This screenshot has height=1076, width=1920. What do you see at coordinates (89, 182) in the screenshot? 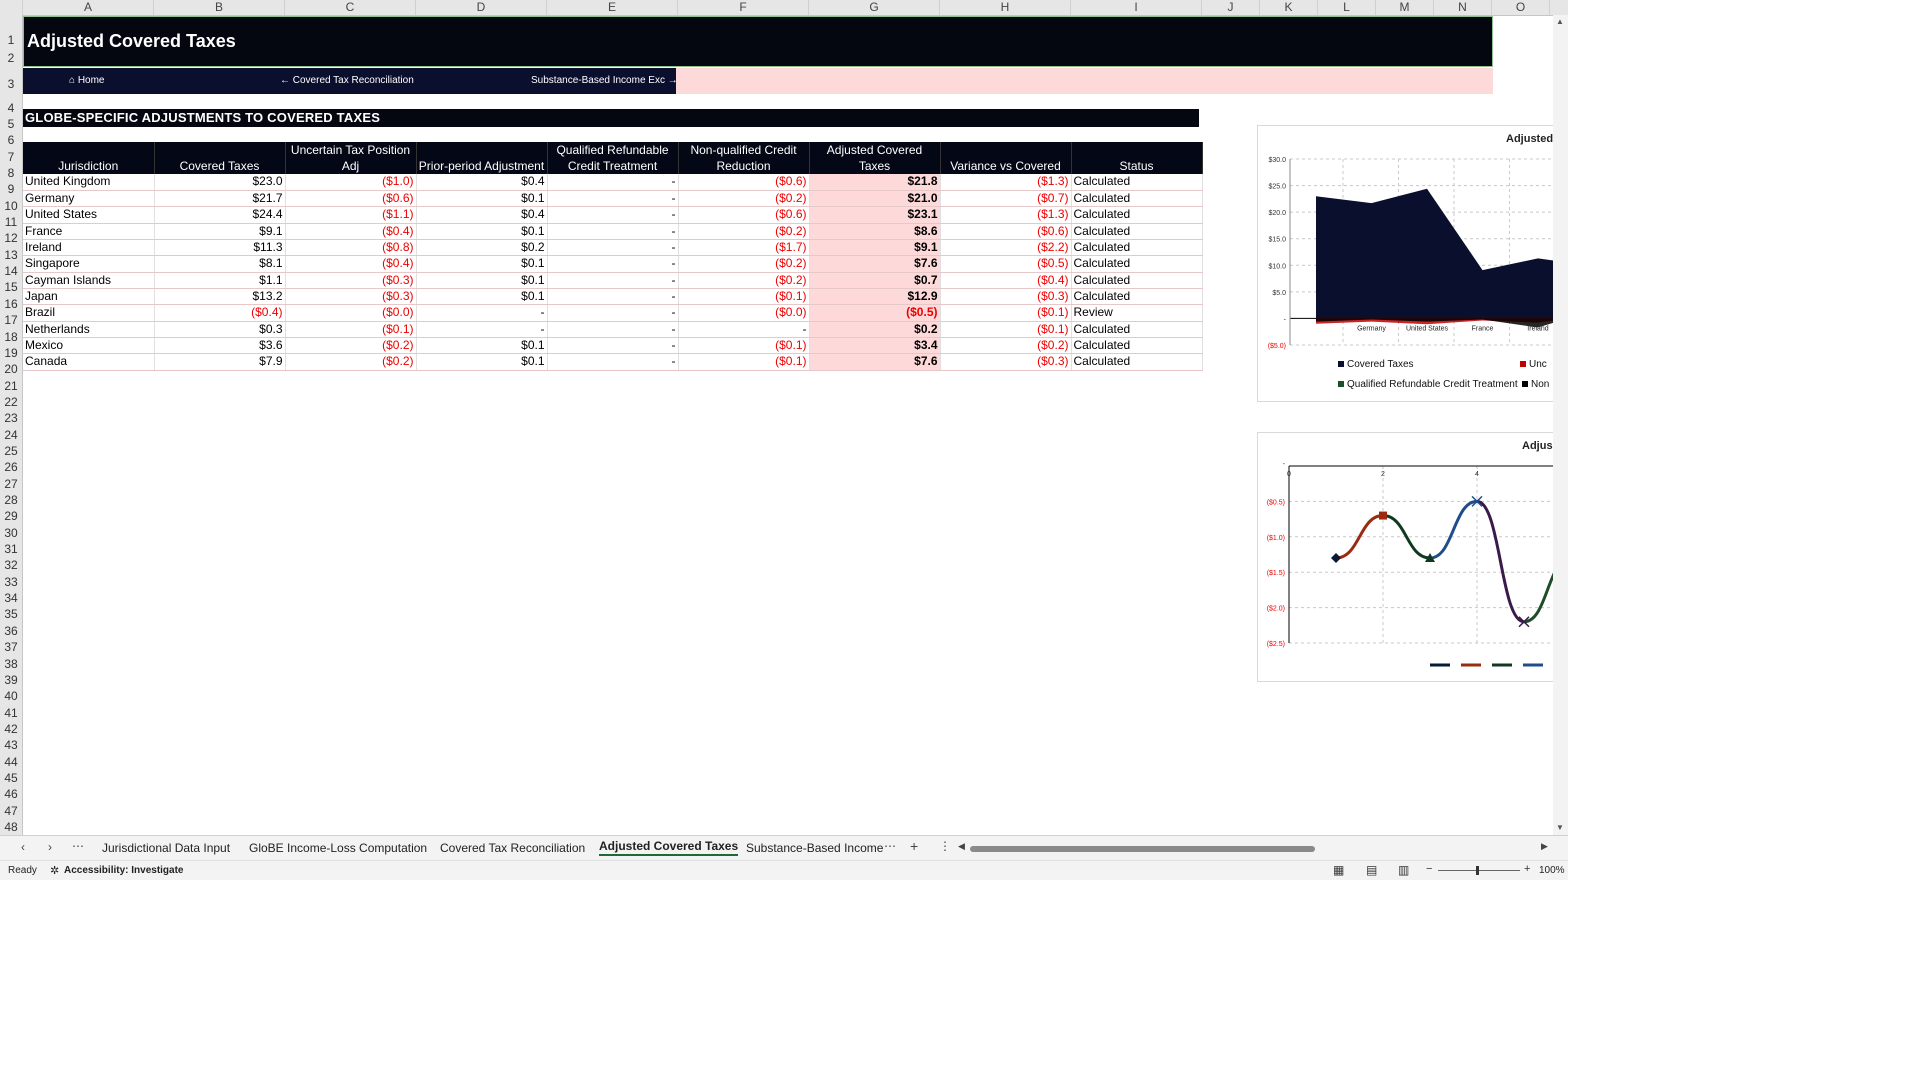
I see `cell-jurisdiction: United Kingdom` at bounding box center [89, 182].